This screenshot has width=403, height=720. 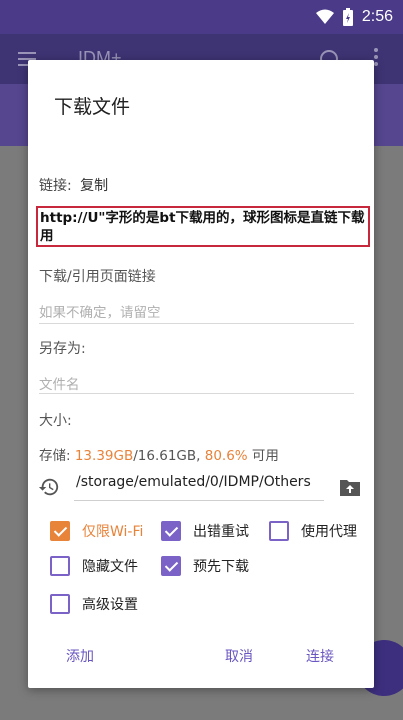 I want to click on storage-info: 存储: 13.39GB/16.61GB, 80.6% 可用, so click(x=159, y=454).